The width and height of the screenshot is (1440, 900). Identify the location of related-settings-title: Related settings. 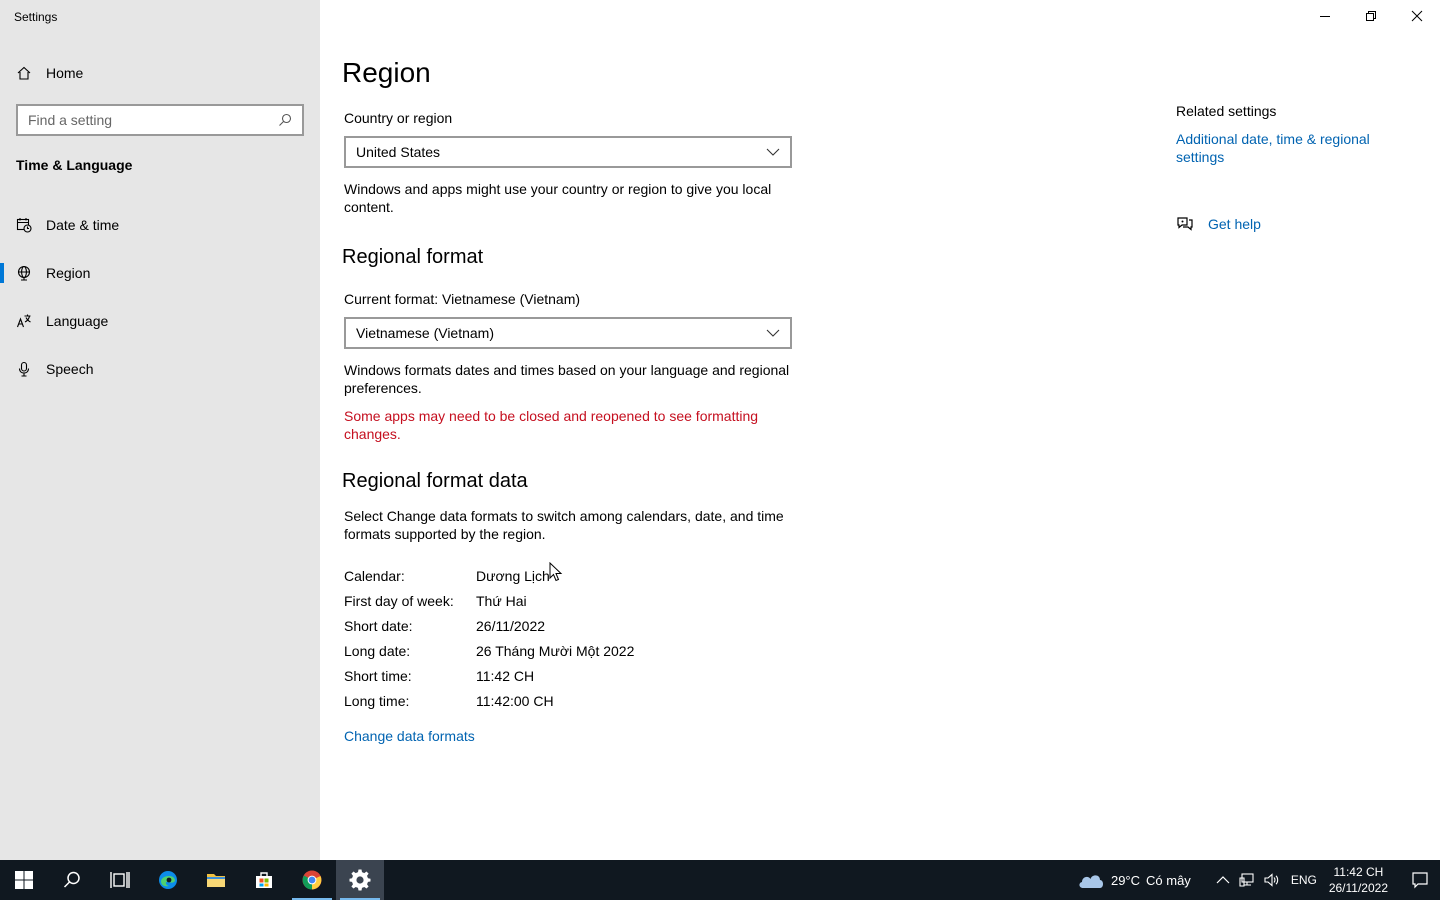
(1226, 111).